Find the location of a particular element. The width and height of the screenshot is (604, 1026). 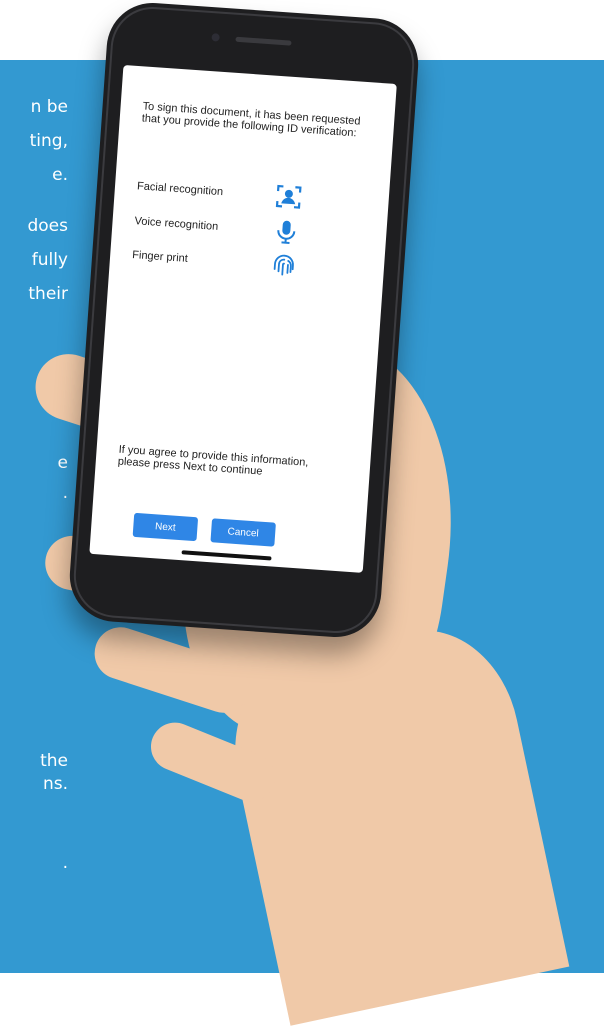

bg-text-fragment: ting, is located at coordinates (48, 141).